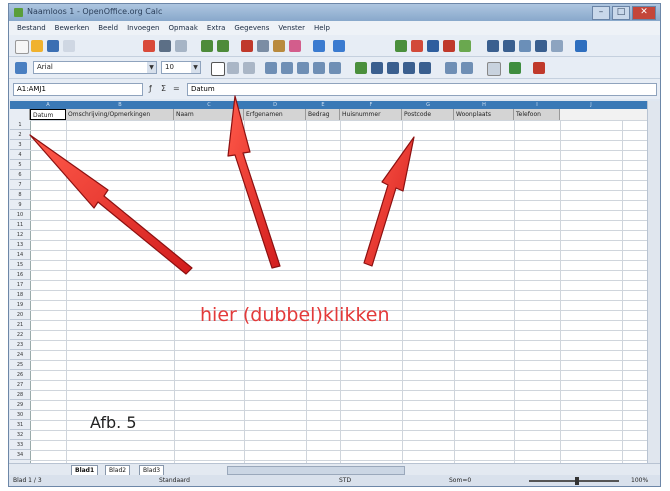 Image resolution: width=670 pixels, height=491 pixels. What do you see at coordinates (69, 46) in the screenshot?
I see `email-icon` at bounding box center [69, 46].